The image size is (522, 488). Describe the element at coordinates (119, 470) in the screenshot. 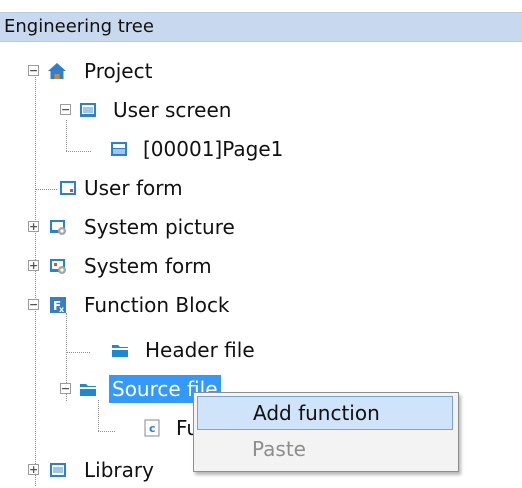

I see `tree-node-label-library: Library` at that location.